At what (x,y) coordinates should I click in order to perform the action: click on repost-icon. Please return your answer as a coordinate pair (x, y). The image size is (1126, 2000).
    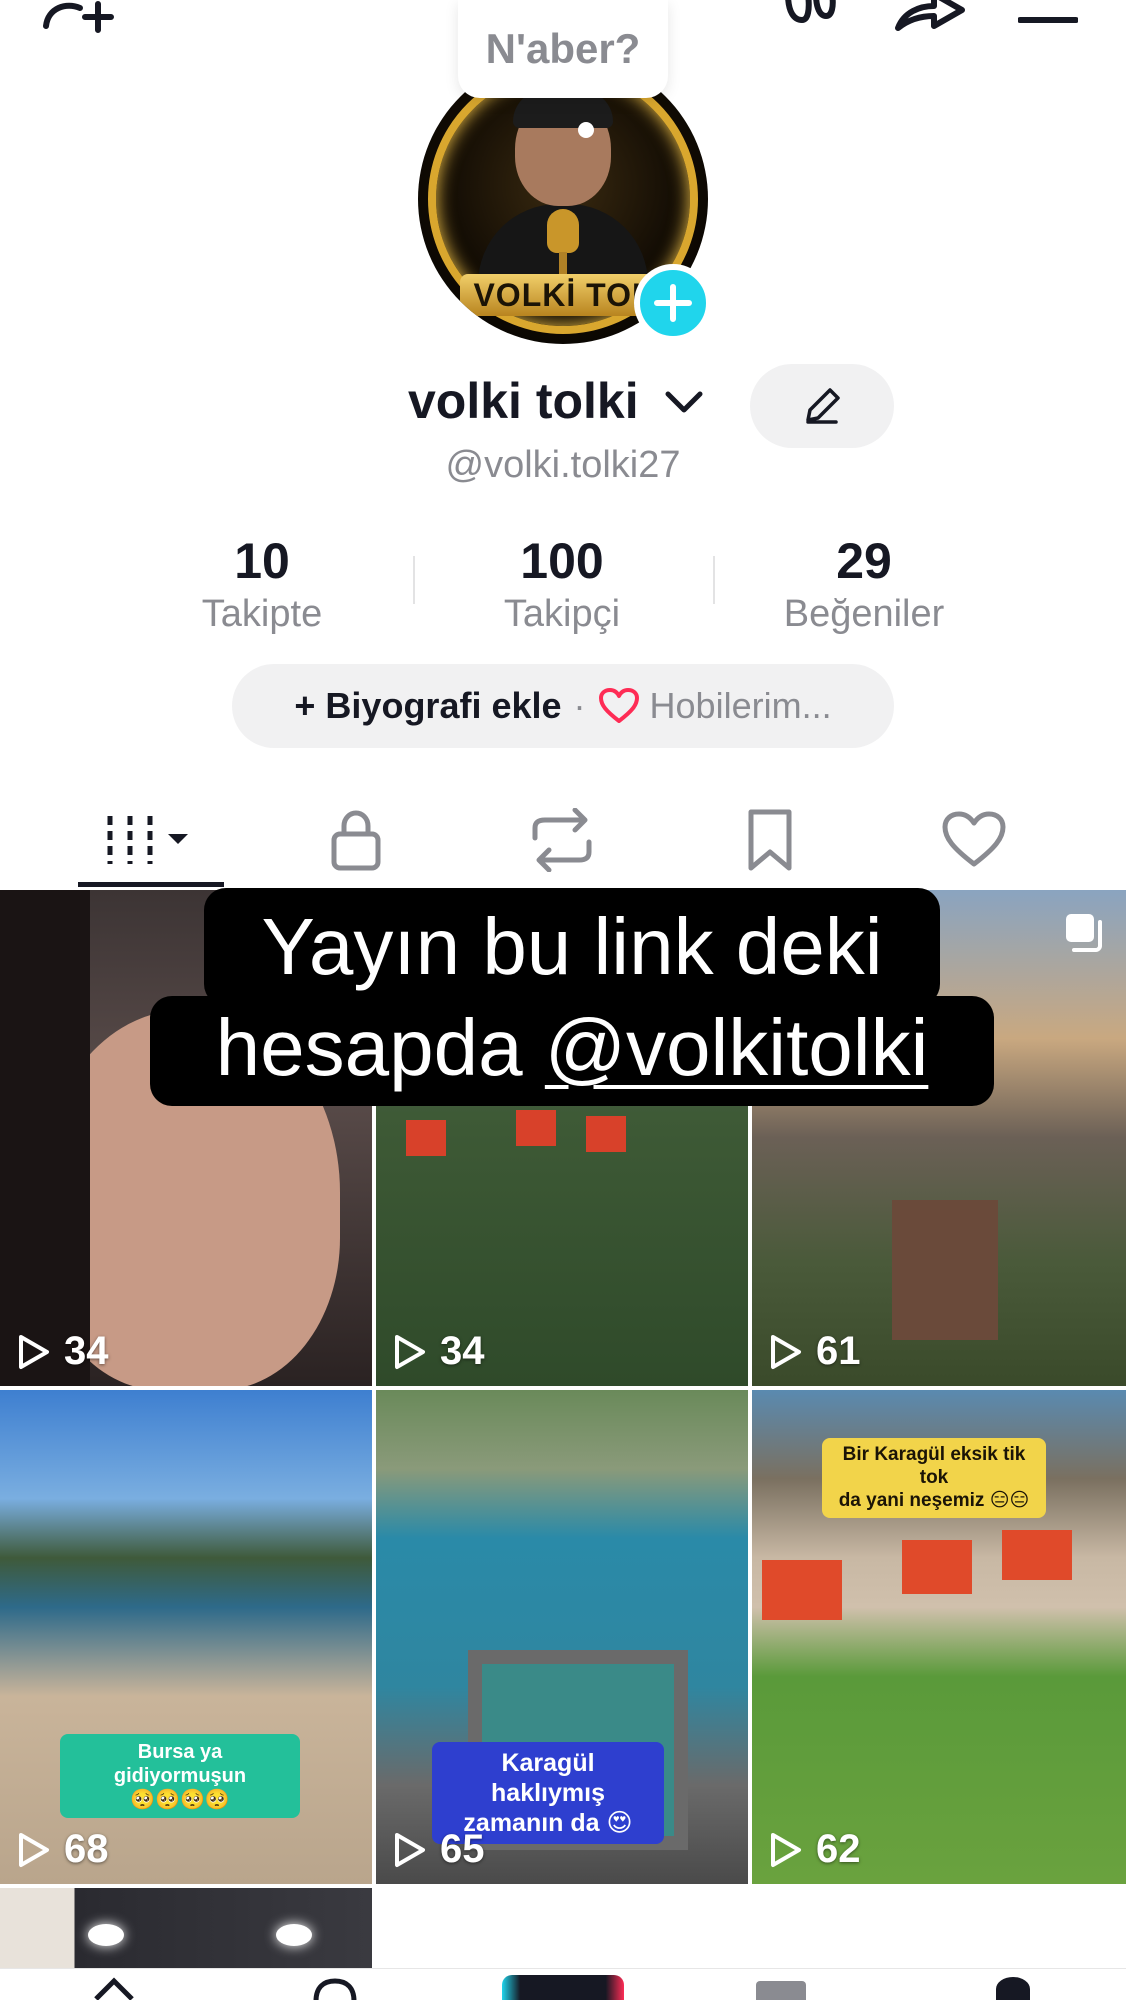
    Looking at the image, I should click on (562, 840).